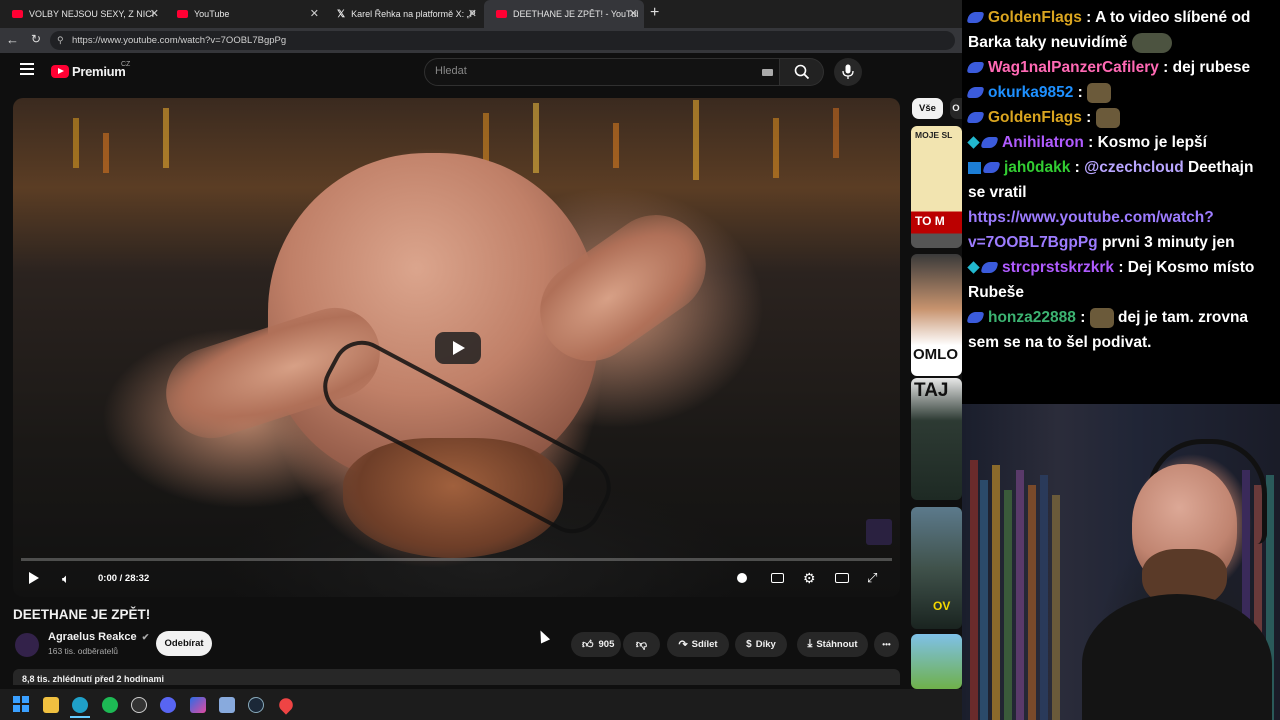 The width and height of the screenshot is (1280, 720). I want to click on back-arrow-icon: ←, so click(12, 39).